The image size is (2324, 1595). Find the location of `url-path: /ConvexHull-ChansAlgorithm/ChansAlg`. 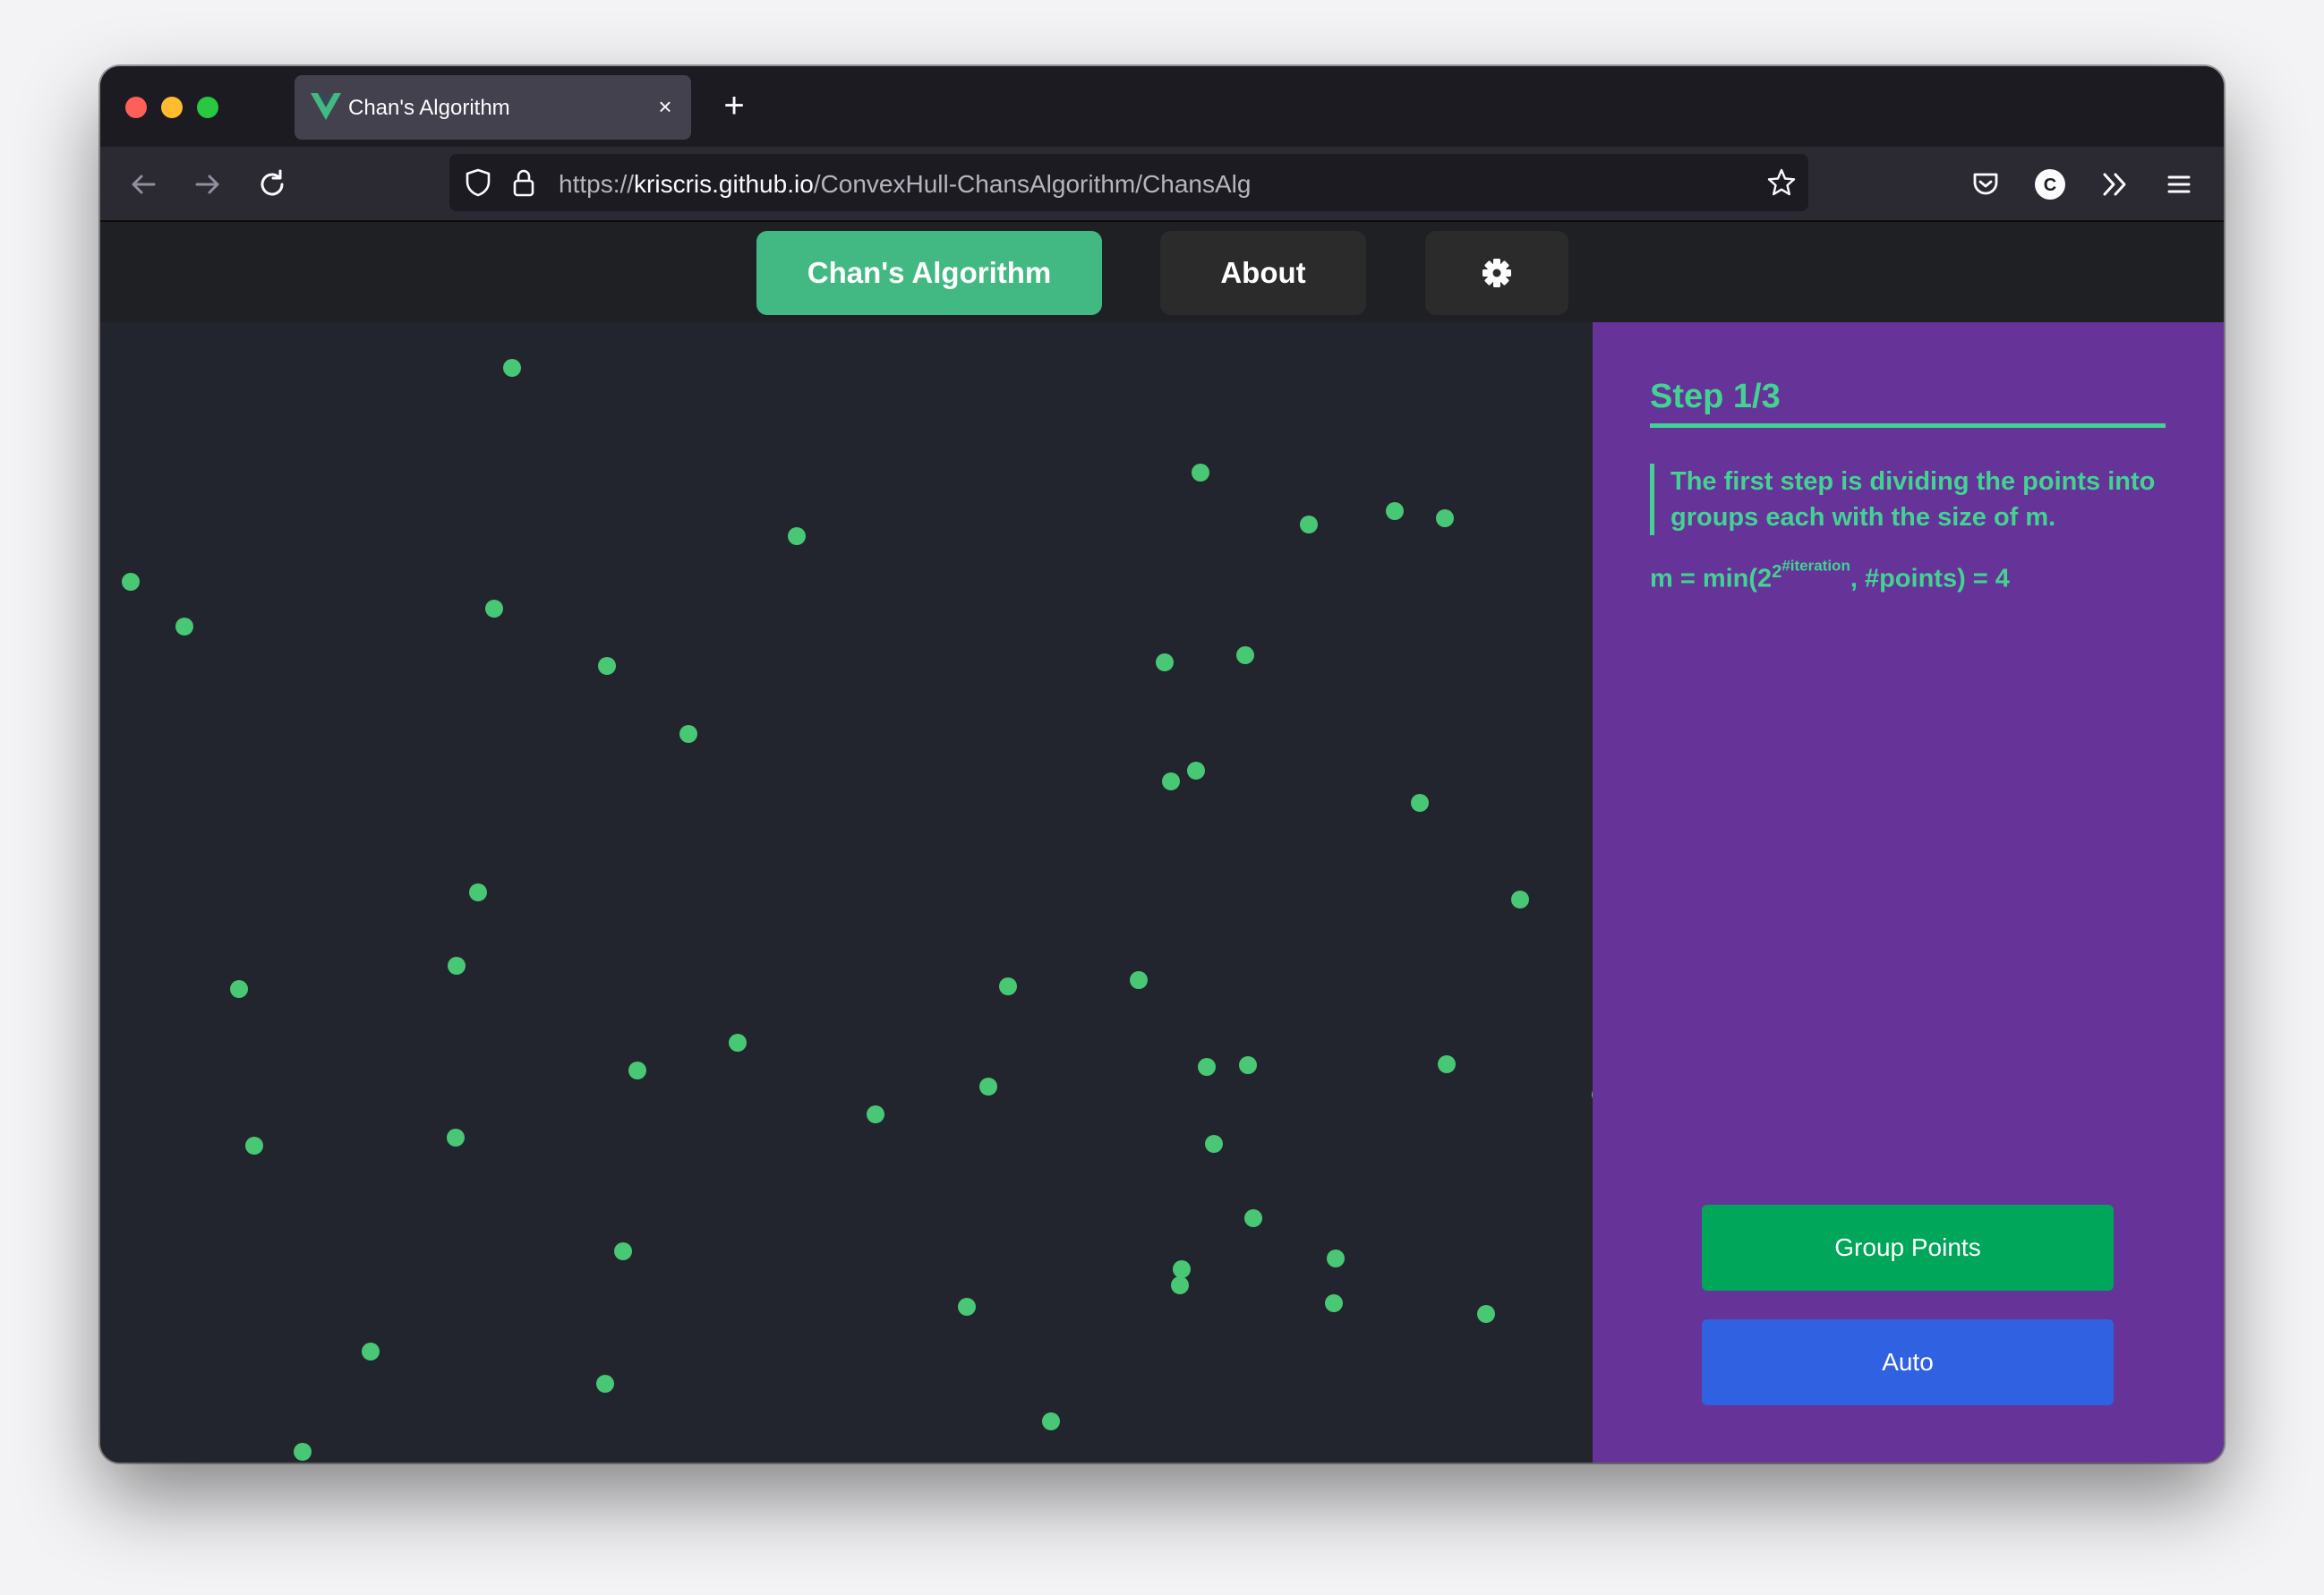

url-path: /ConvexHull-ChansAlgorithm/ChansAlg is located at coordinates (1032, 184).